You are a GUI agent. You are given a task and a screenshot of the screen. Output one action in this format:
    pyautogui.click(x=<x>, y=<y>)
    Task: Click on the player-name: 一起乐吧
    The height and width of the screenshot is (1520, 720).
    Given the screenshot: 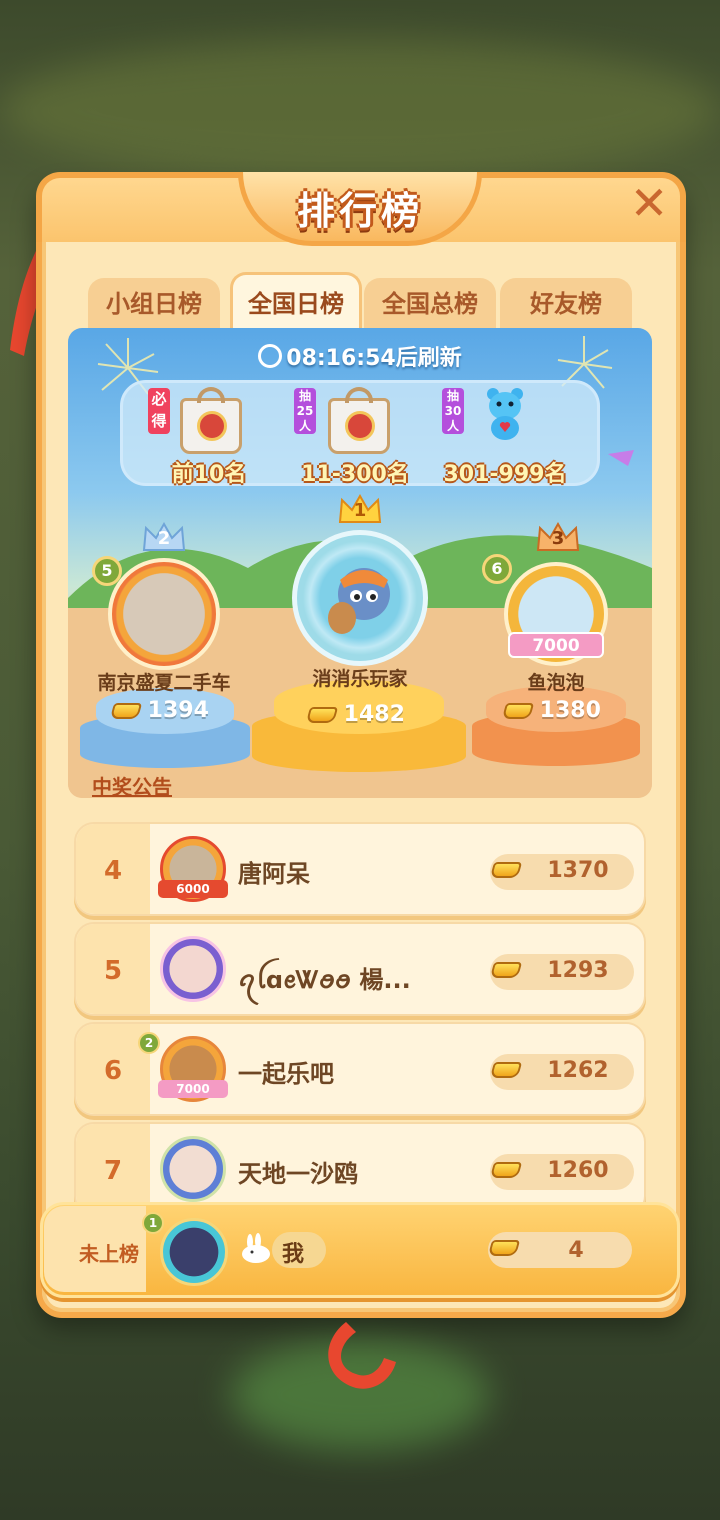 What is the action you would take?
    pyautogui.click(x=286, y=1074)
    